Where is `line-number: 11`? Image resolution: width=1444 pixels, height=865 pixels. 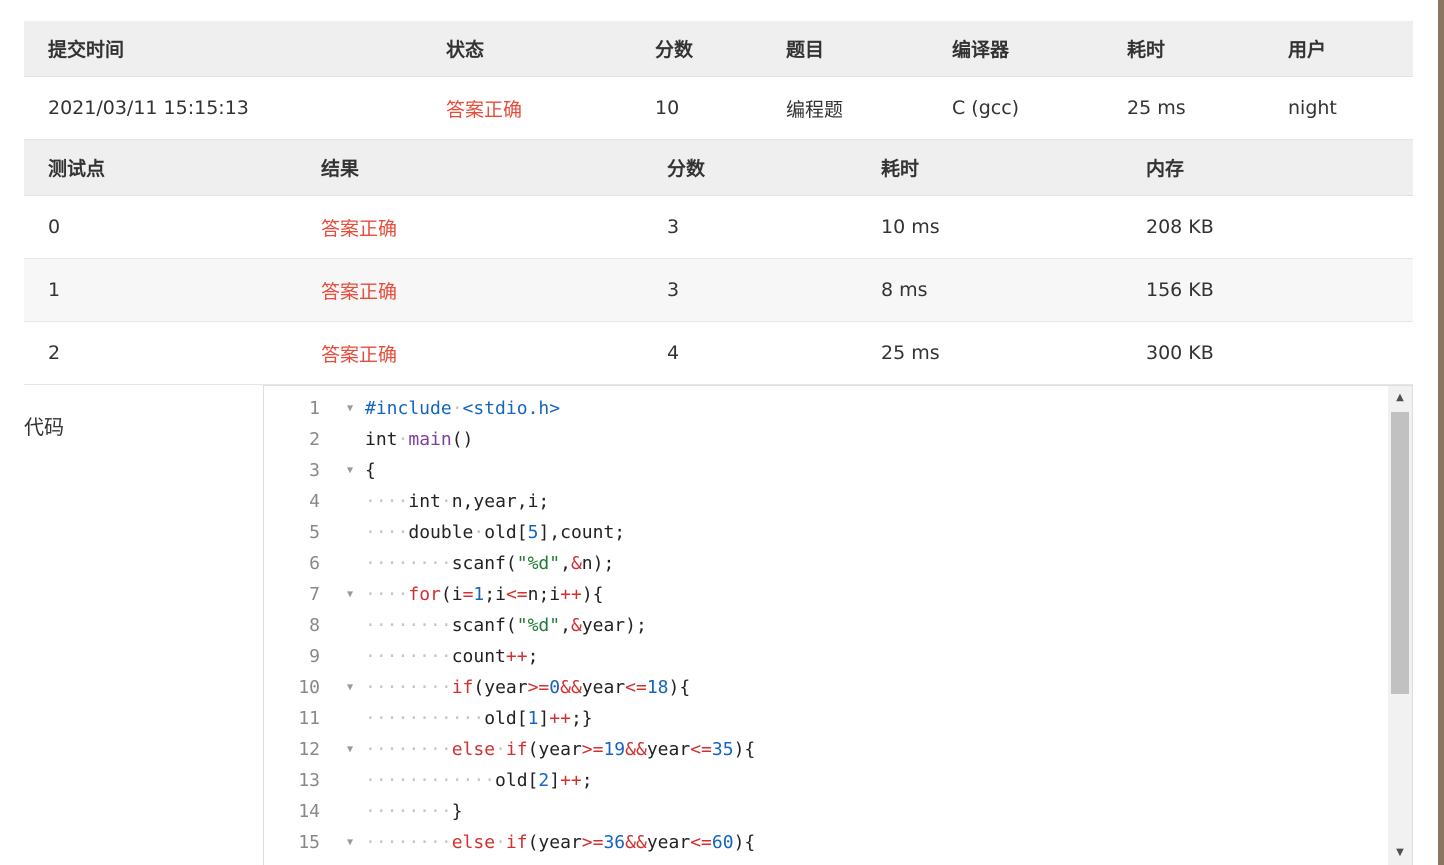 line-number: 11 is located at coordinates (309, 718).